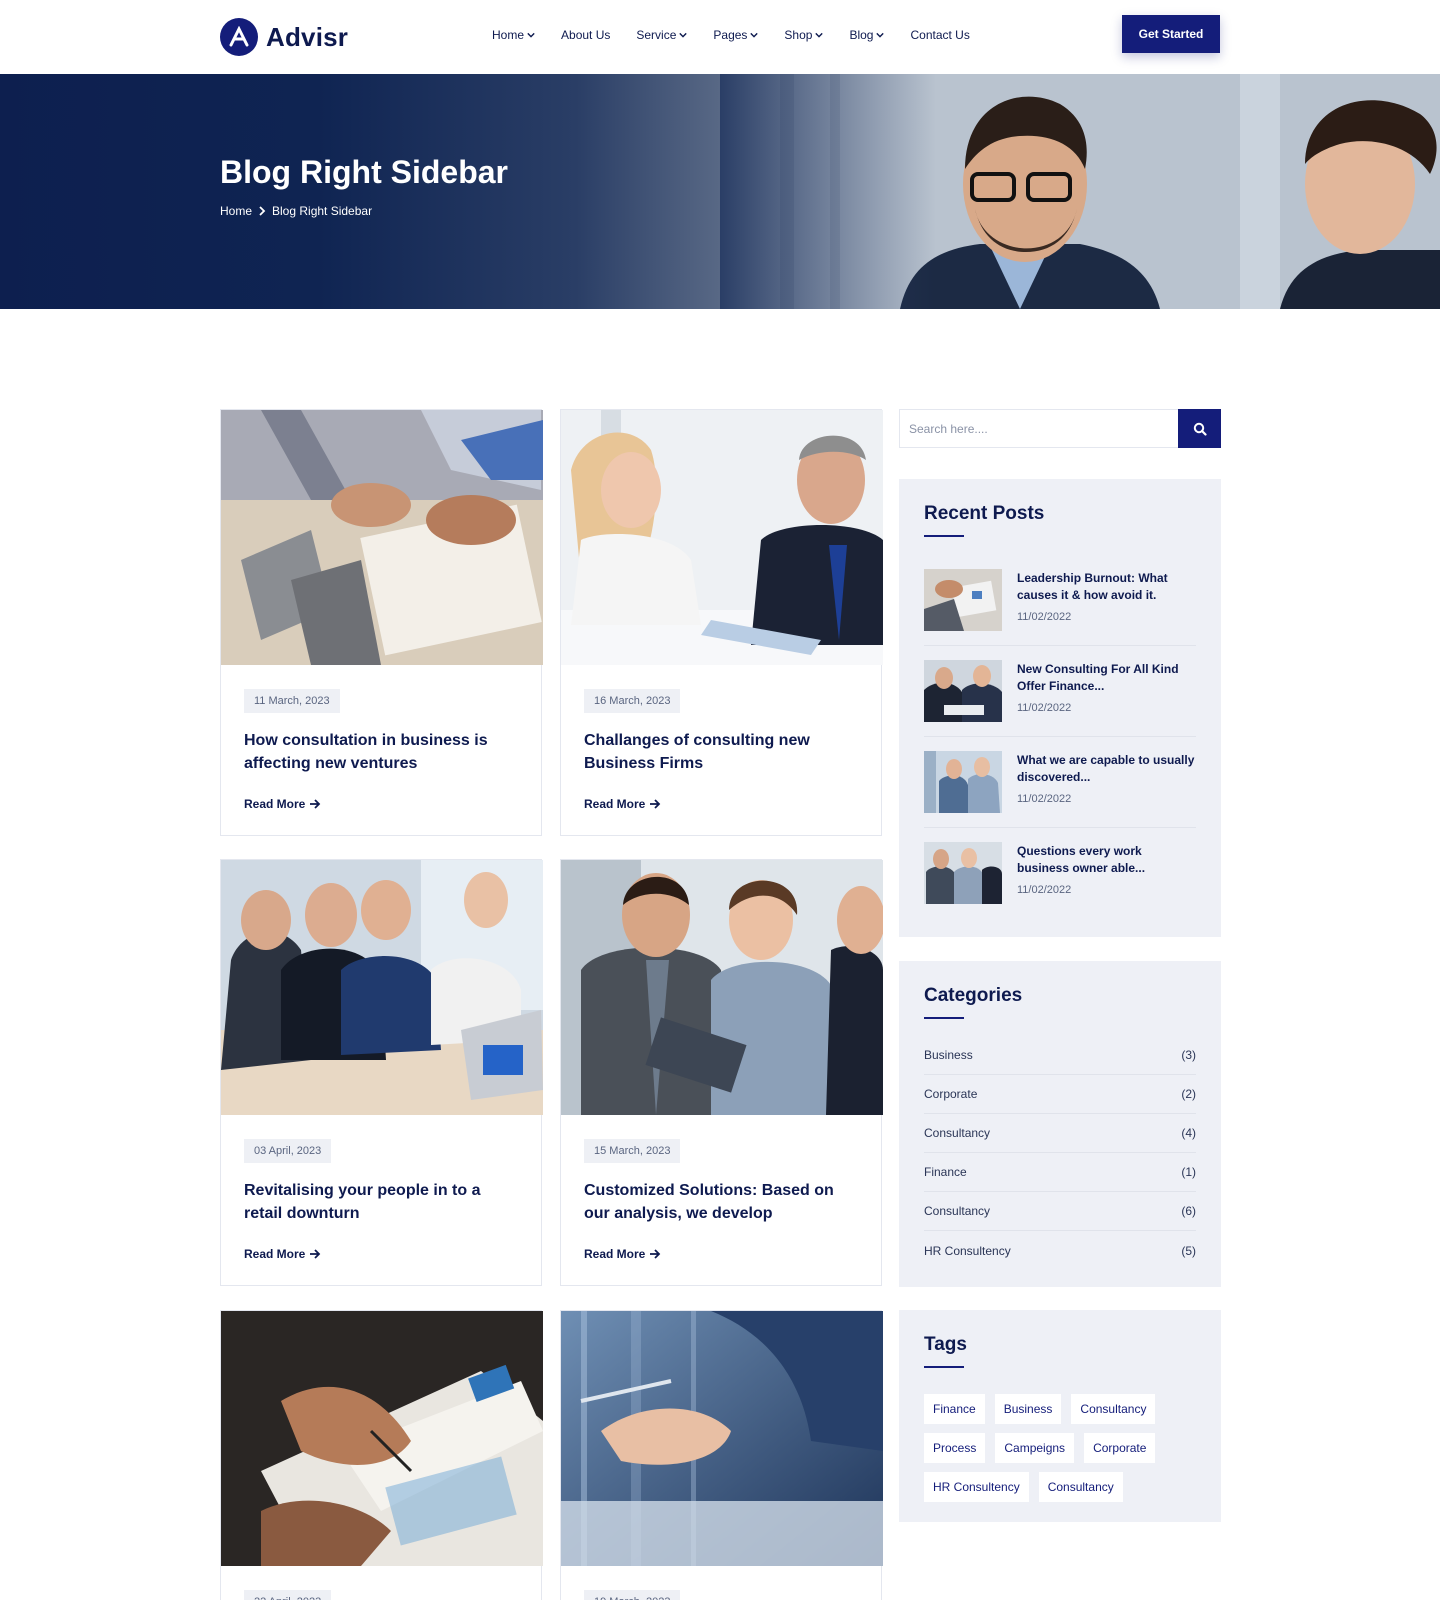  Describe the element at coordinates (1028, 1409) in the screenshot. I see `tag-business: Business` at that location.